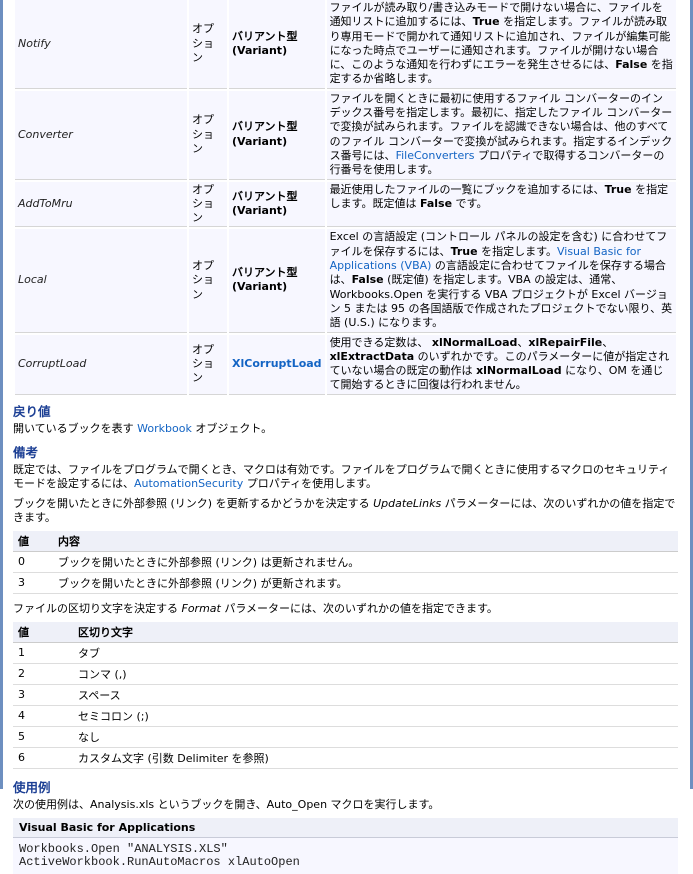 This screenshot has height=874, width=693. Describe the element at coordinates (380, 342) in the screenshot. I see `text-segment: 使用できる定数は、` at that location.